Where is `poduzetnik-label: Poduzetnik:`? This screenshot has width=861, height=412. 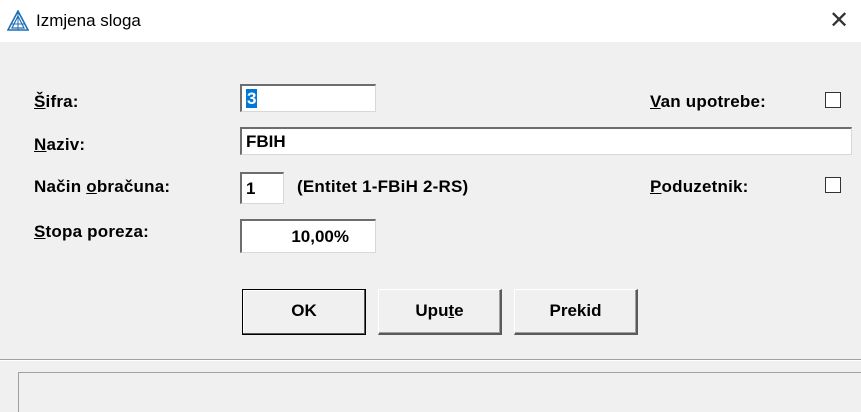 poduzetnik-label: Poduzetnik: is located at coordinates (699, 187).